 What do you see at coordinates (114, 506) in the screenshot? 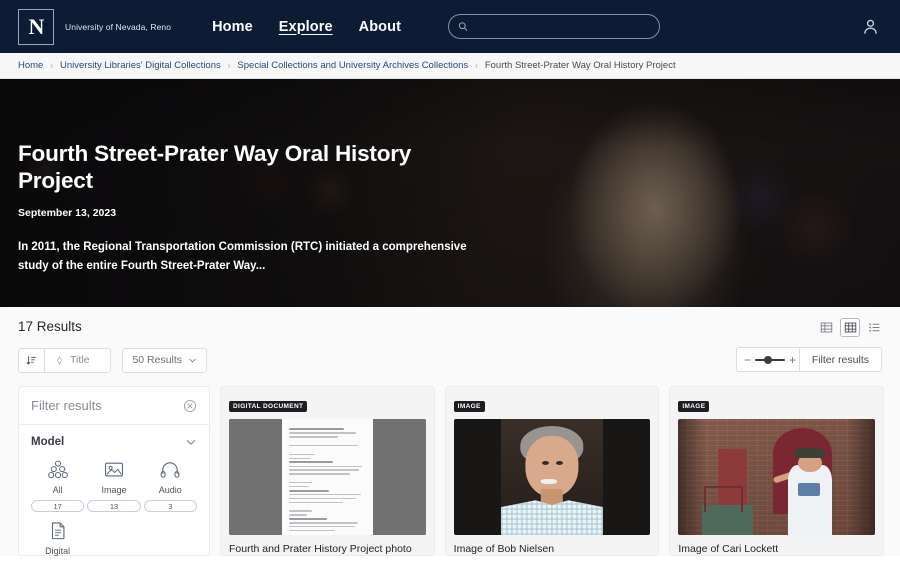
I see `facet-count-image: 13` at bounding box center [114, 506].